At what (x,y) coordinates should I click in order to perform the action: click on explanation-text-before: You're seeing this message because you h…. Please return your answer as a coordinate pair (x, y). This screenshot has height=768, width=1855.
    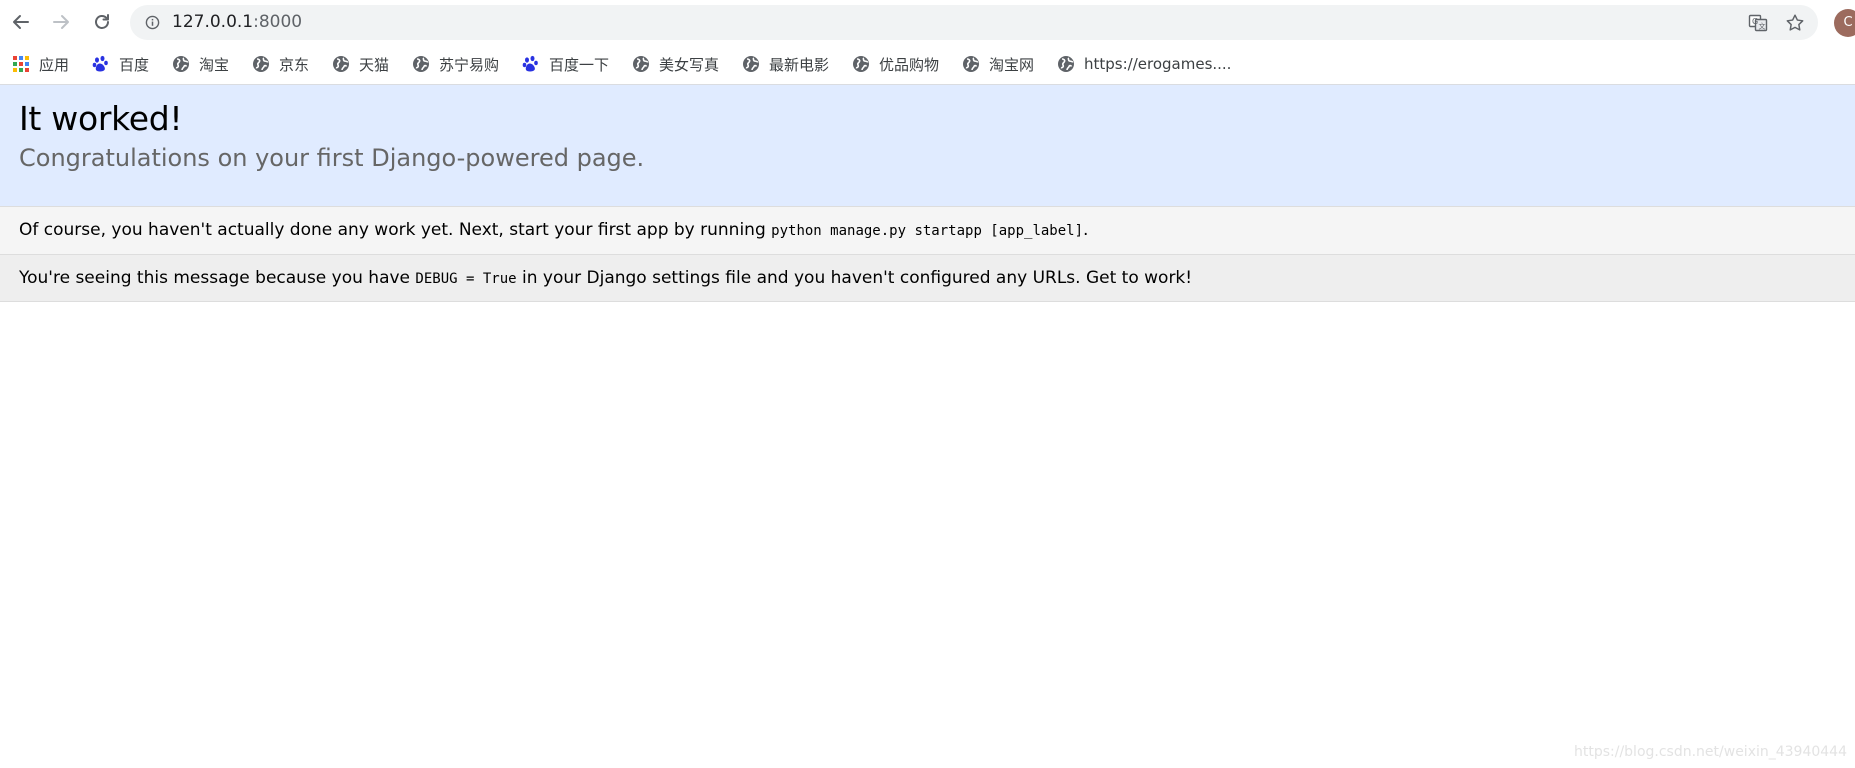
    Looking at the image, I should click on (217, 278).